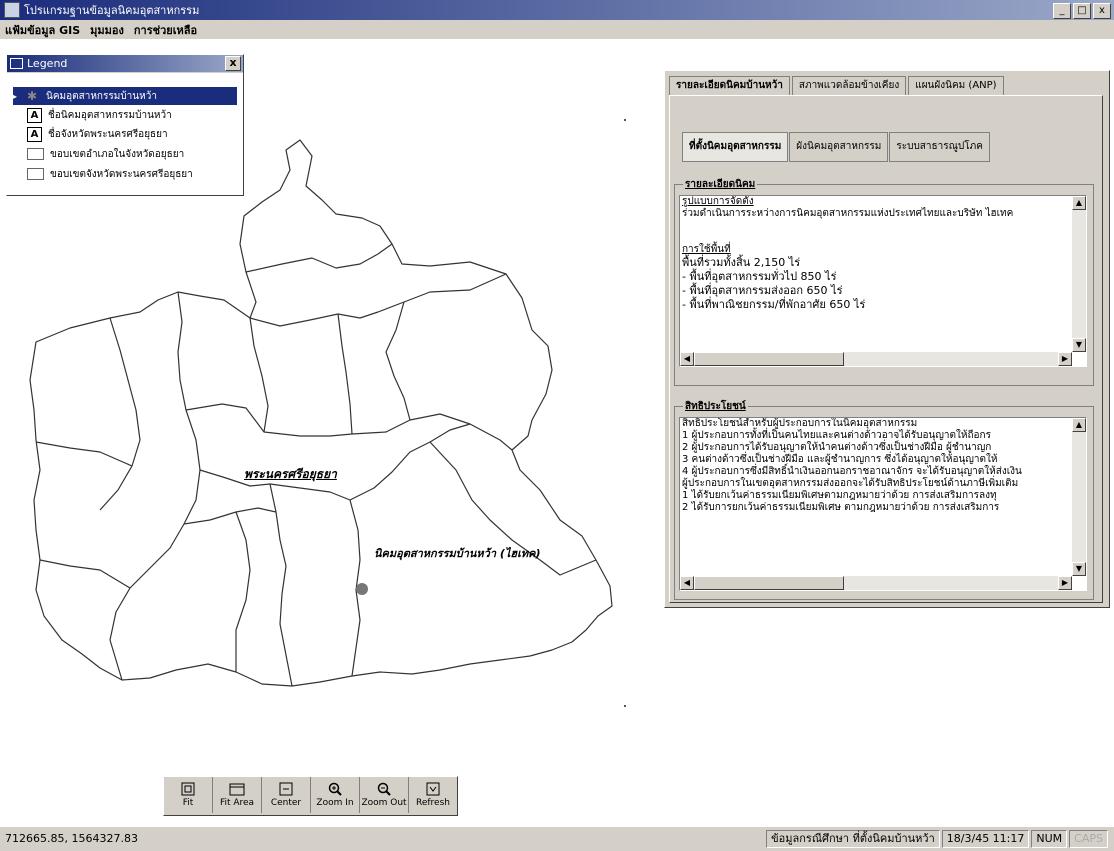  I want to click on legend-title: Legend, so click(47, 63).